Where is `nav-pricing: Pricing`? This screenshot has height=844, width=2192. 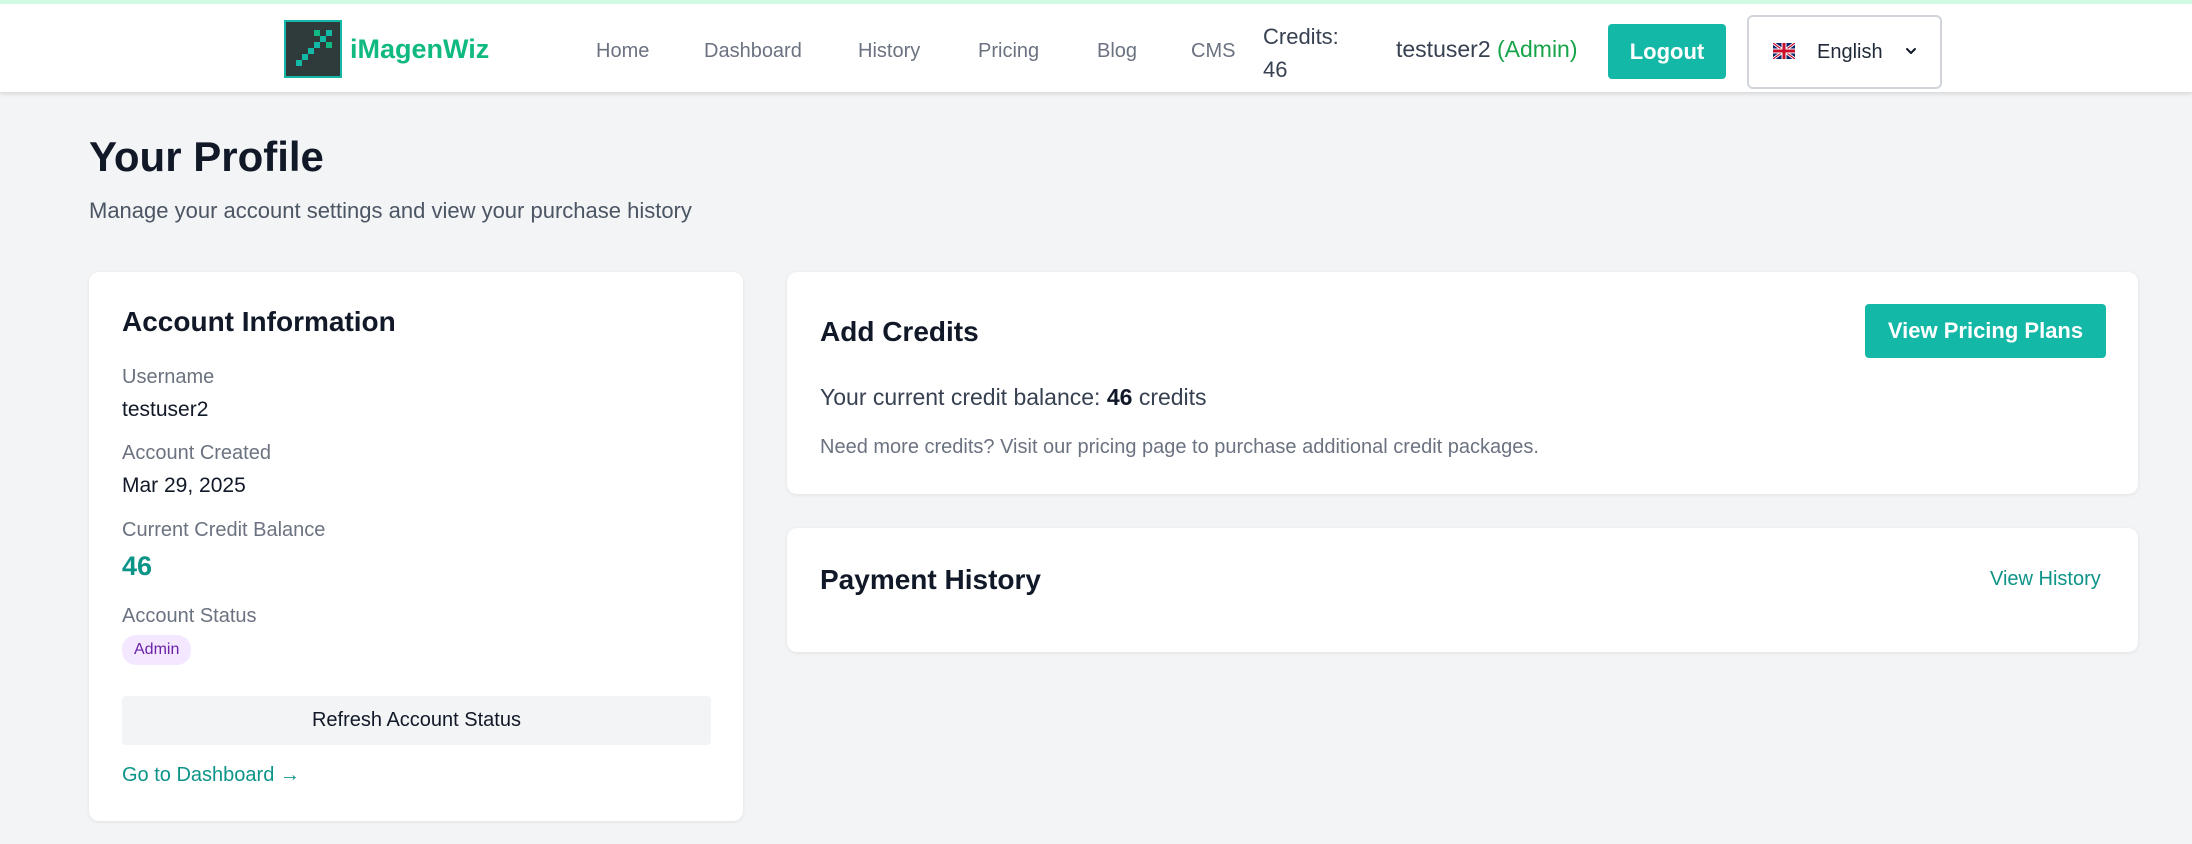 nav-pricing: Pricing is located at coordinates (1008, 51).